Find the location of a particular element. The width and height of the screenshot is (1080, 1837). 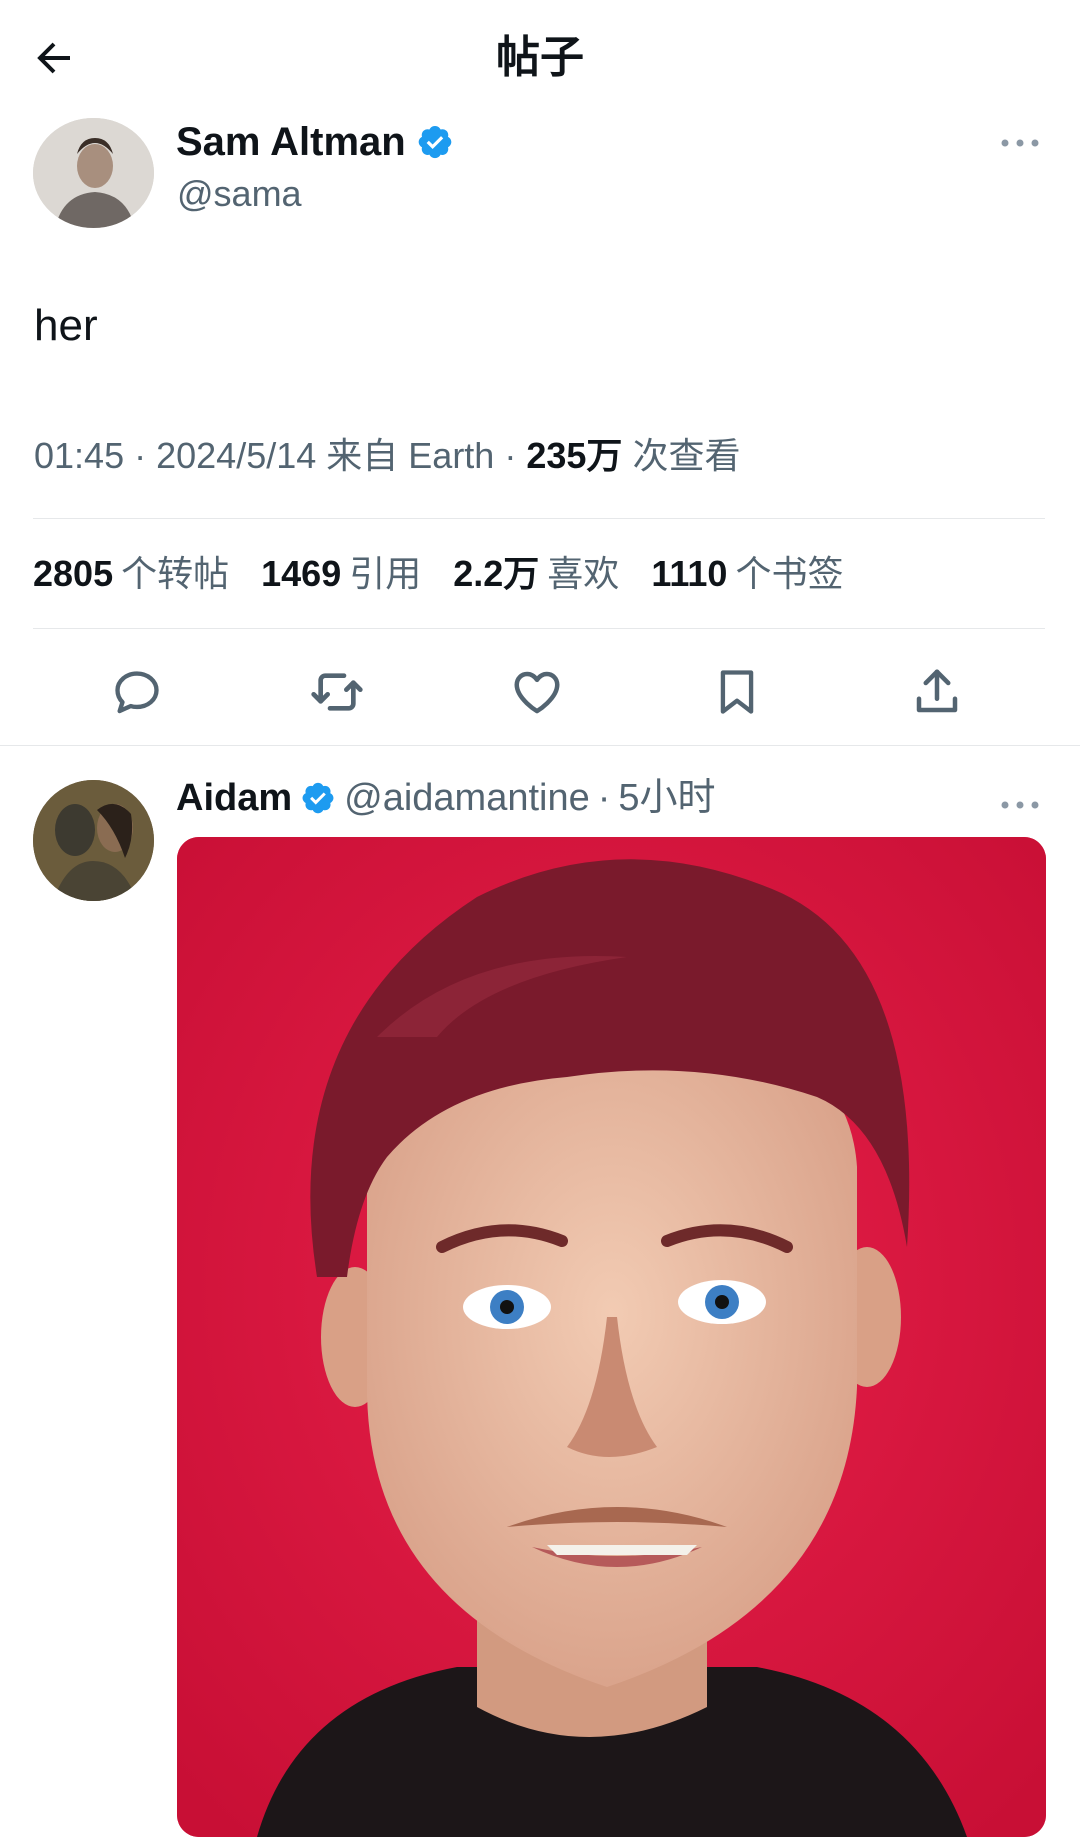

avatar-photo is located at coordinates (93, 173).